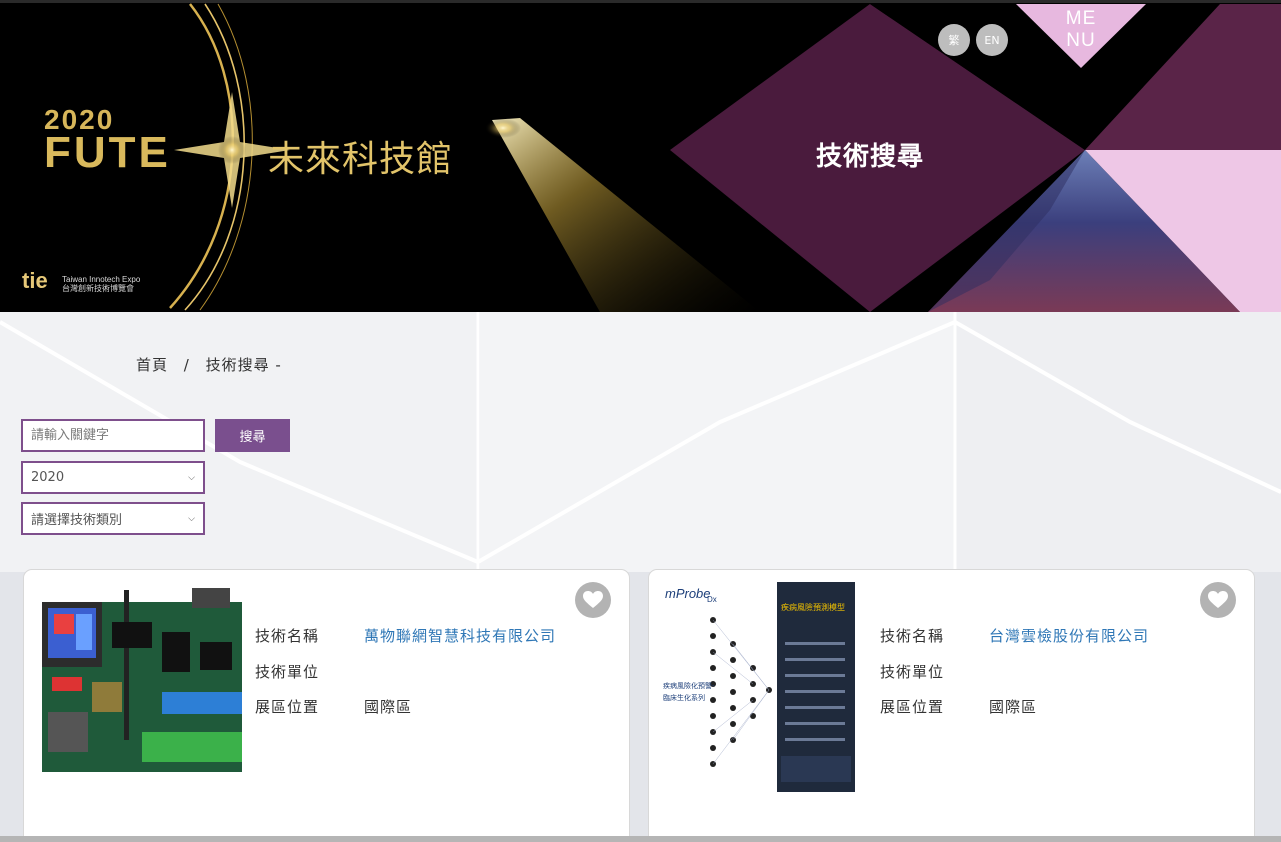 Image resolution: width=1281 pixels, height=842 pixels. What do you see at coordinates (992, 40) in the screenshot?
I see `language-english-button: EN` at bounding box center [992, 40].